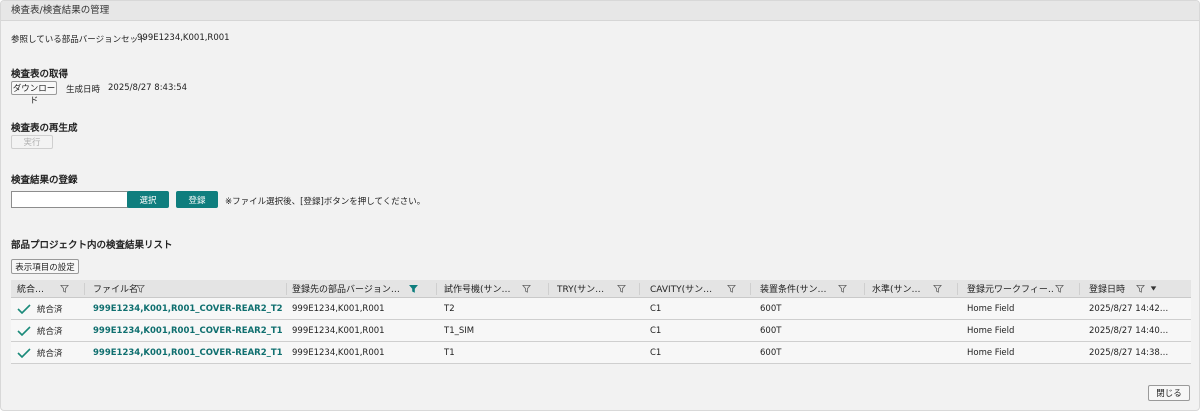 This screenshot has width=1200, height=411. What do you see at coordinates (183, 38) in the screenshot?
I see `reference-value: 999E1234,K001,R001` at bounding box center [183, 38].